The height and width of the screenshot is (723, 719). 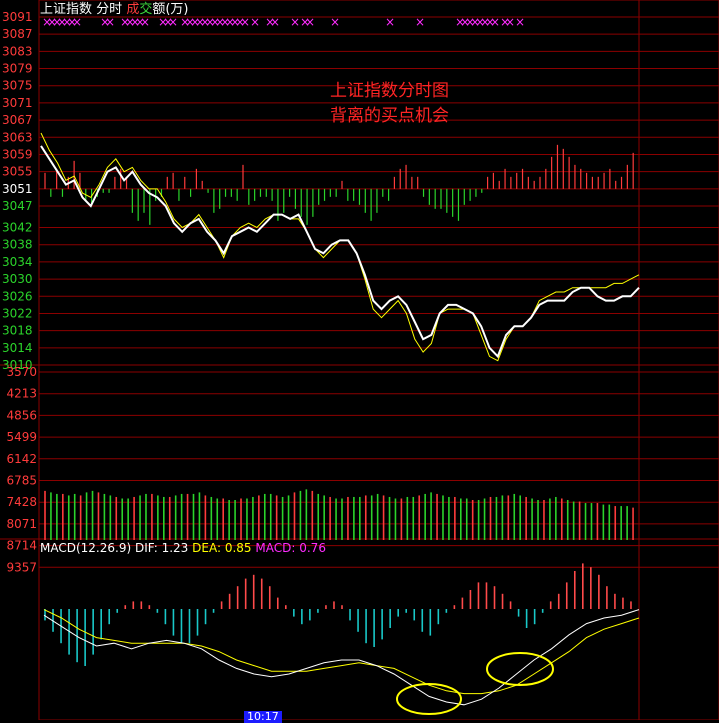 I want to click on turnover-label-part1: 成, so click(x=133, y=9).